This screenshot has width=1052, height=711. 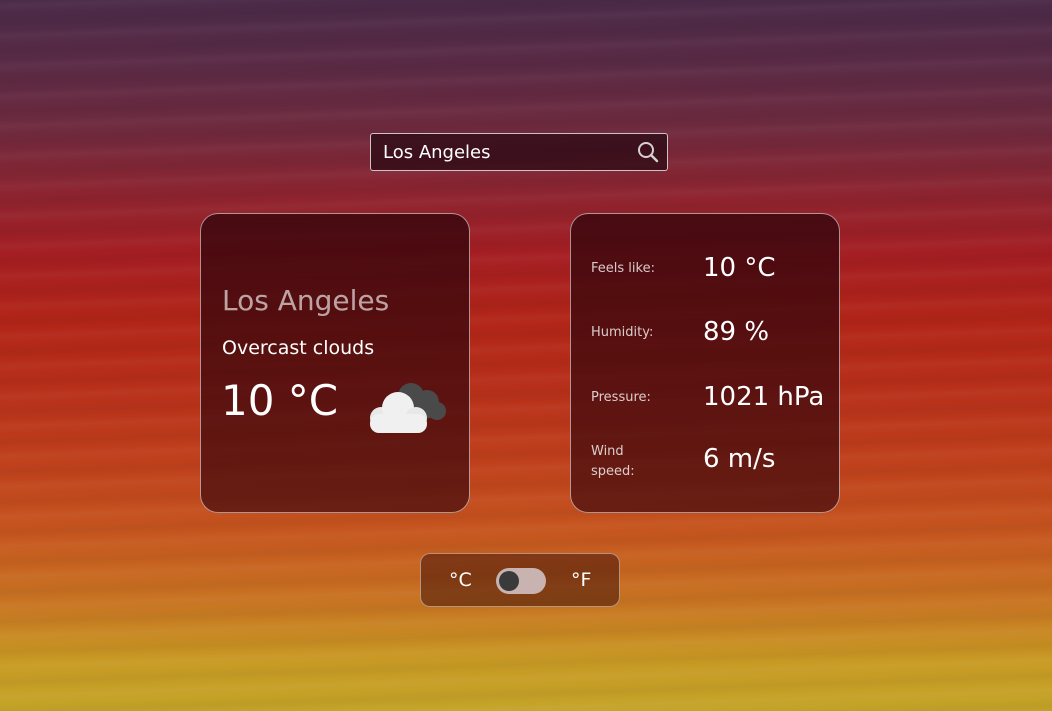 I want to click on feels-like-label: Feels like:, so click(x=623, y=268).